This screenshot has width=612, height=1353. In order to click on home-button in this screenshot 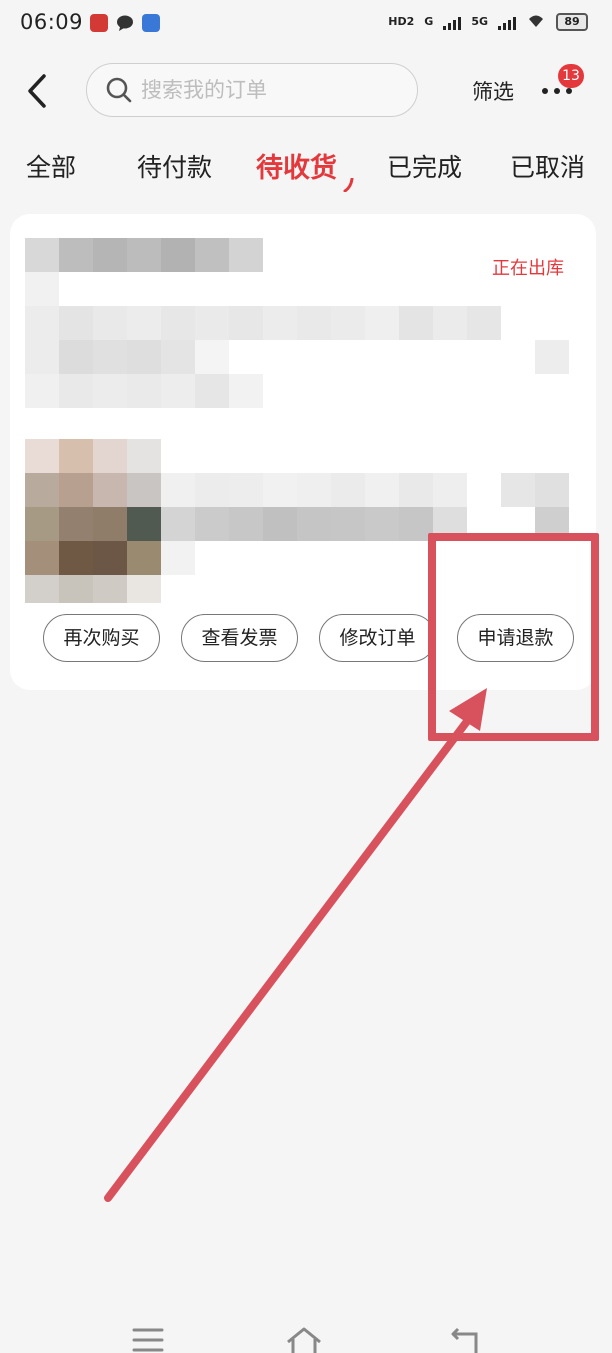, I will do `click(304, 1339)`.